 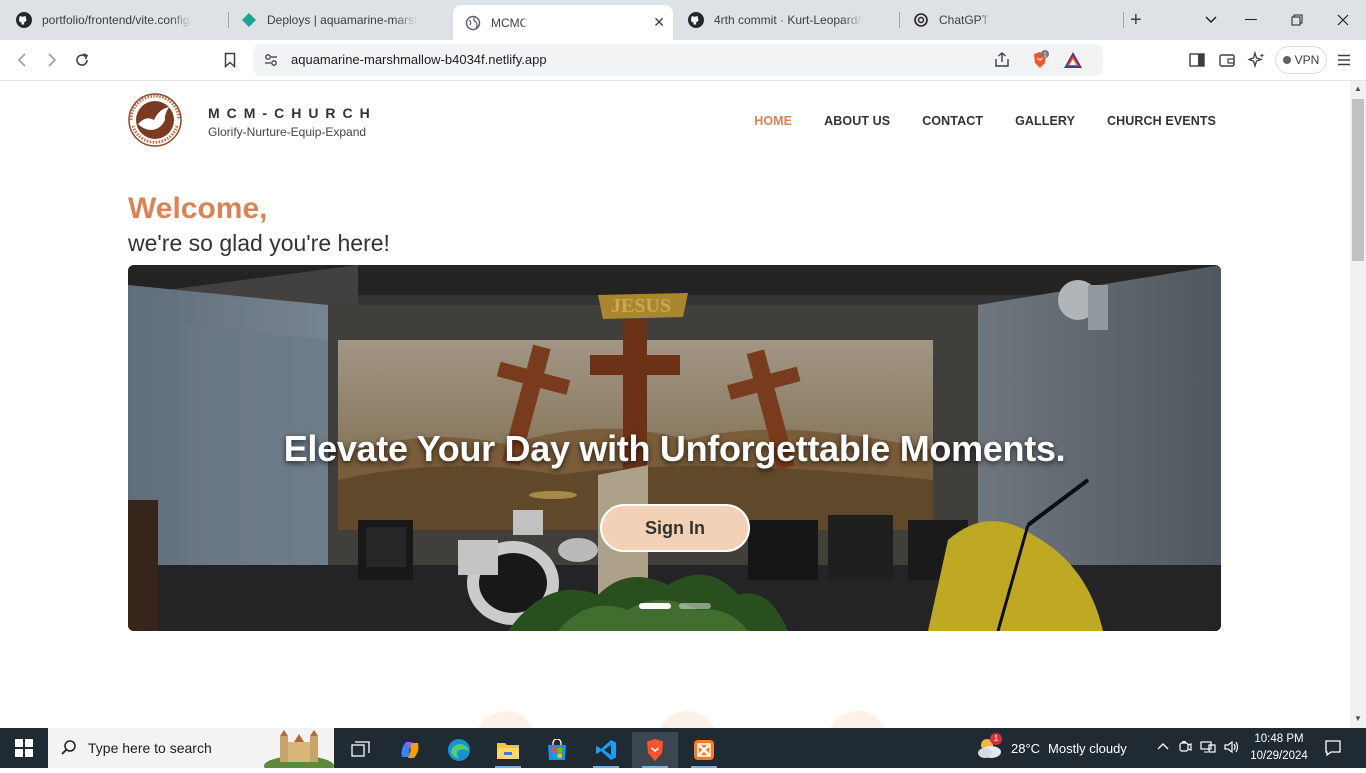 I want to click on wallet-icon, so click(x=1227, y=62).